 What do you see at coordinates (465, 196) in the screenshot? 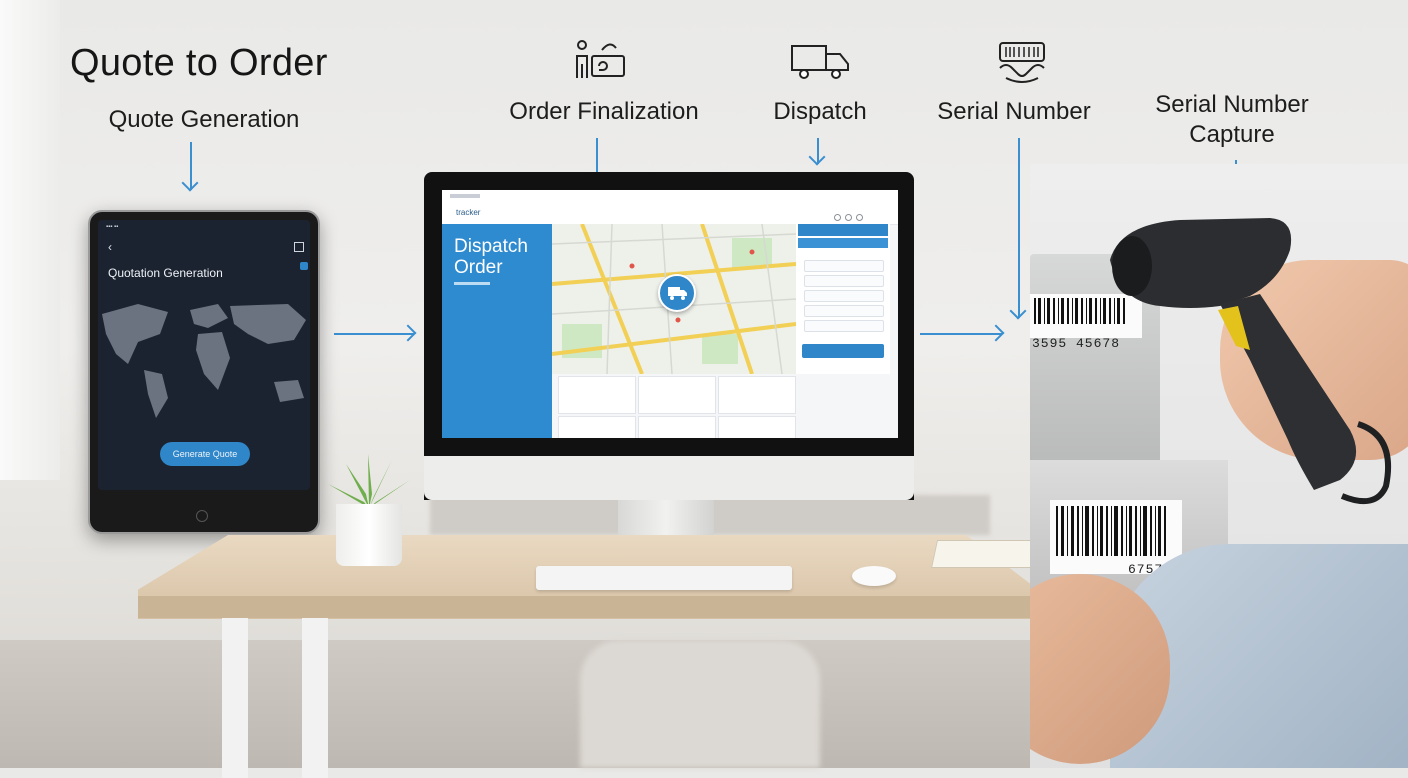
I see `window-tab` at bounding box center [465, 196].